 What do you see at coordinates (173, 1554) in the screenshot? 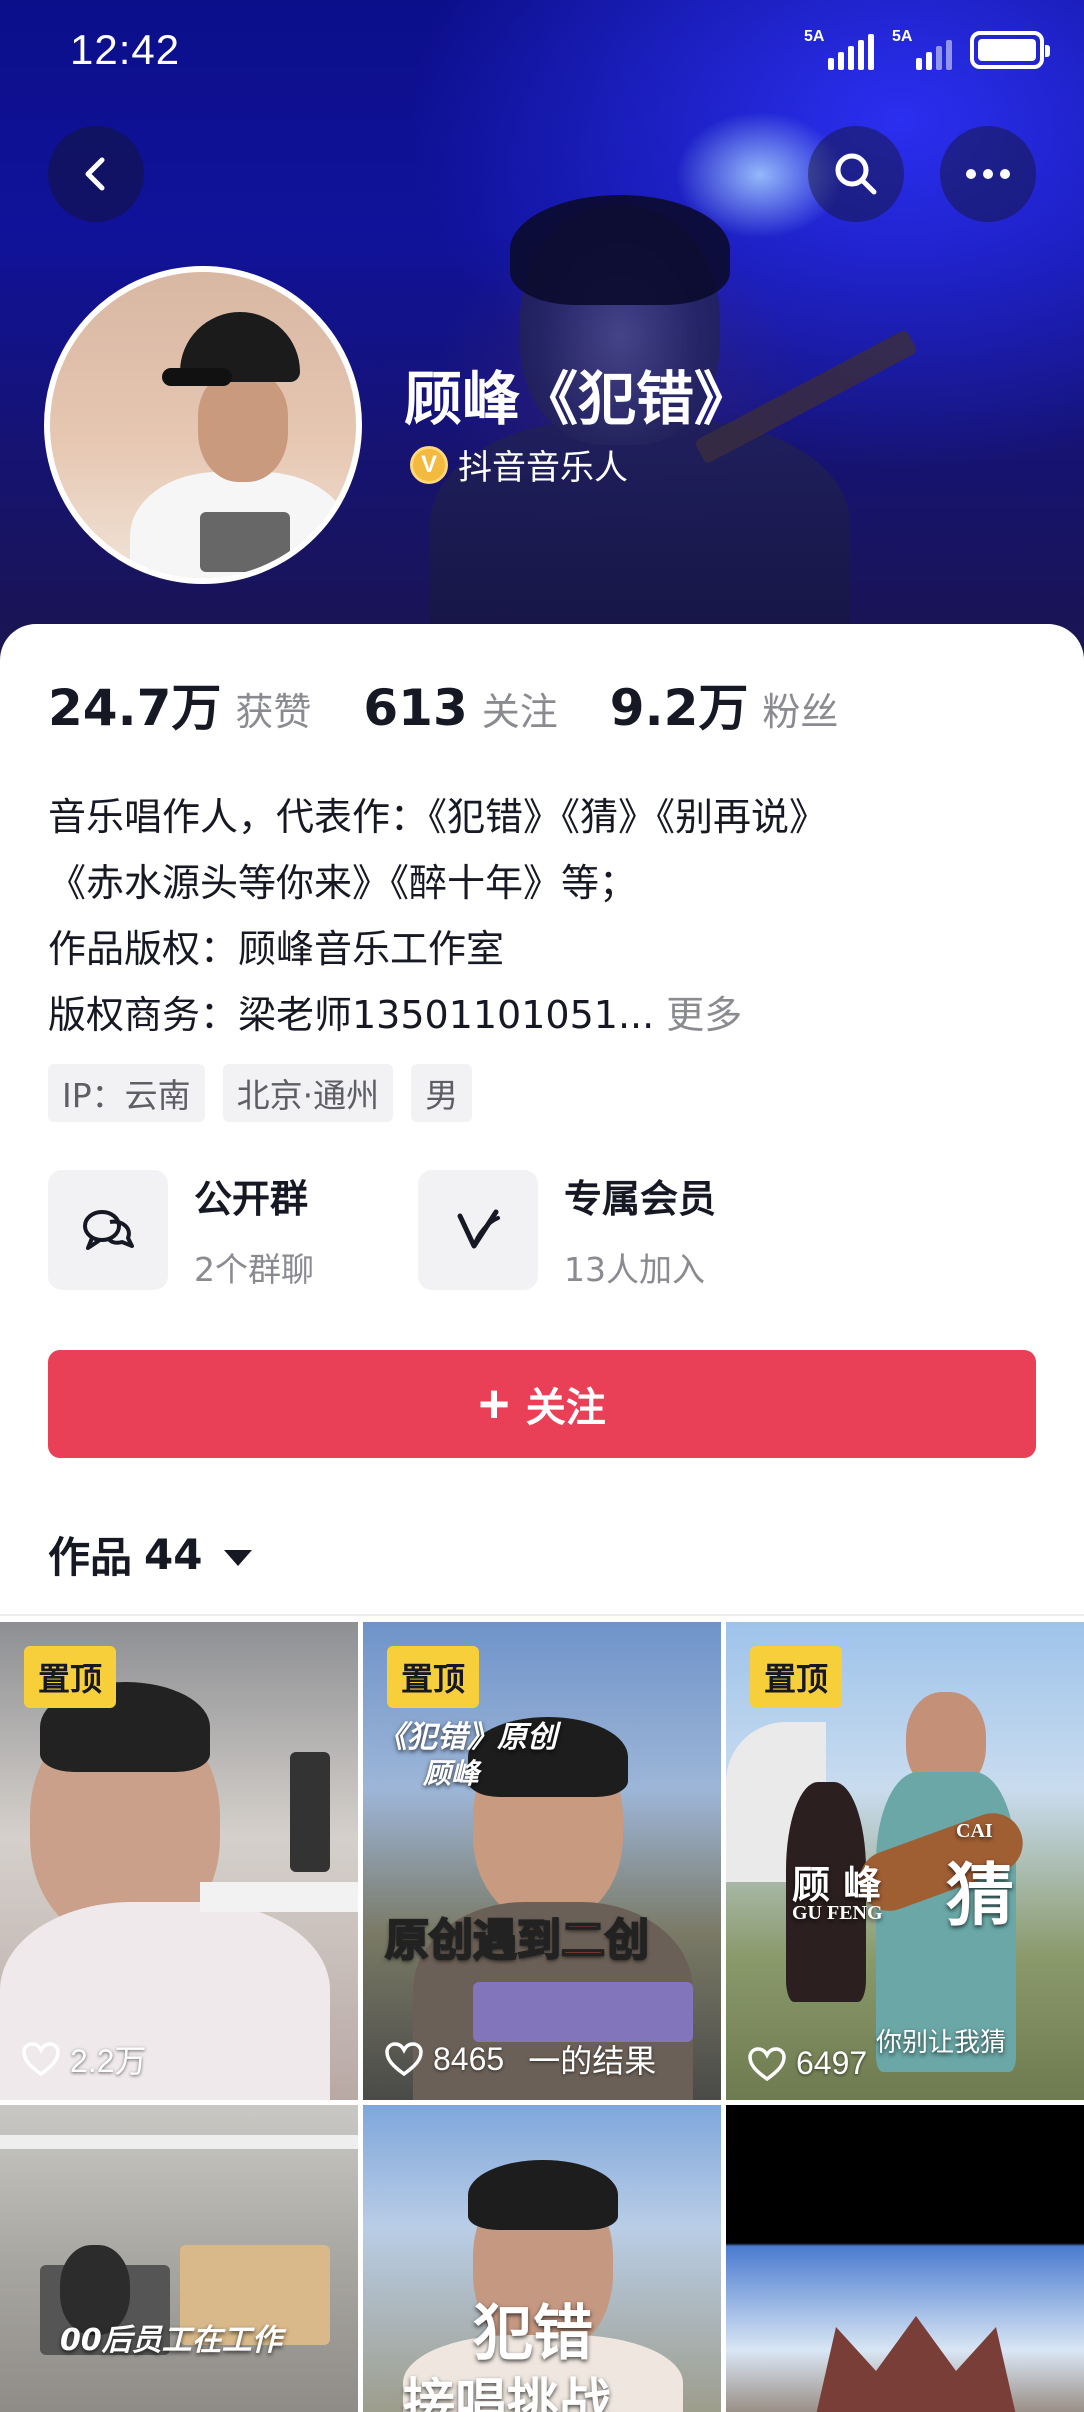
I see `works-count: 44` at bounding box center [173, 1554].